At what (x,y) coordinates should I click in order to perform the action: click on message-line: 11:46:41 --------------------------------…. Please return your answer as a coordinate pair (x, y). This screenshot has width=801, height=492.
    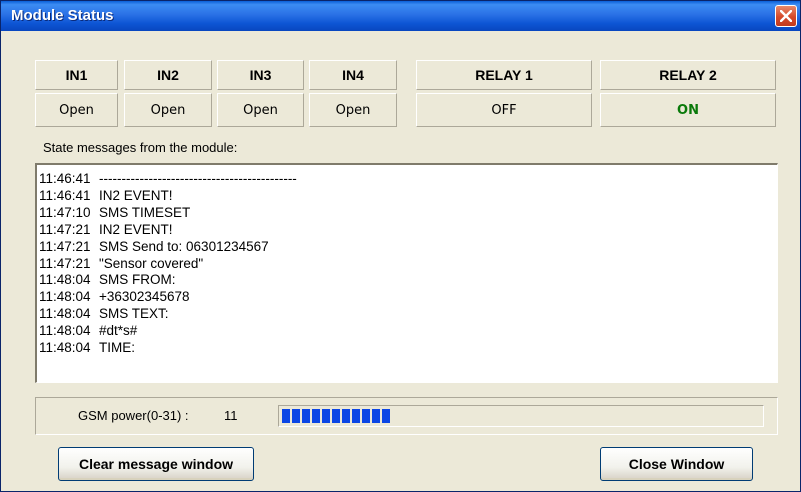
    Looking at the image, I should click on (408, 179).